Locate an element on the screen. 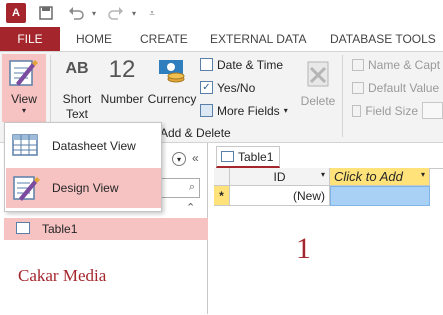 The width and height of the screenshot is (443, 315). view-dropdown-menu: Datasheet View Design View is located at coordinates (83, 167).